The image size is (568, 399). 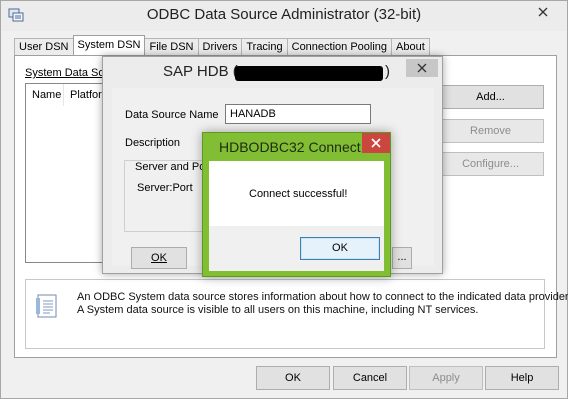 I want to click on remove-button: Remove, so click(x=490, y=131).